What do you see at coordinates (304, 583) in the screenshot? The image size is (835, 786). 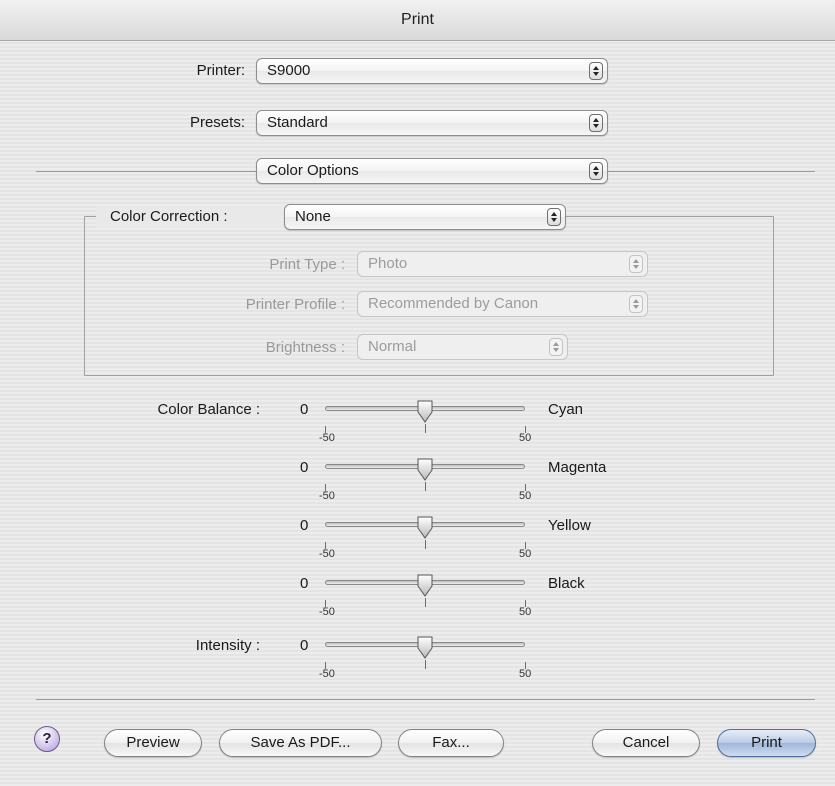 I see `black-value: 0` at bounding box center [304, 583].